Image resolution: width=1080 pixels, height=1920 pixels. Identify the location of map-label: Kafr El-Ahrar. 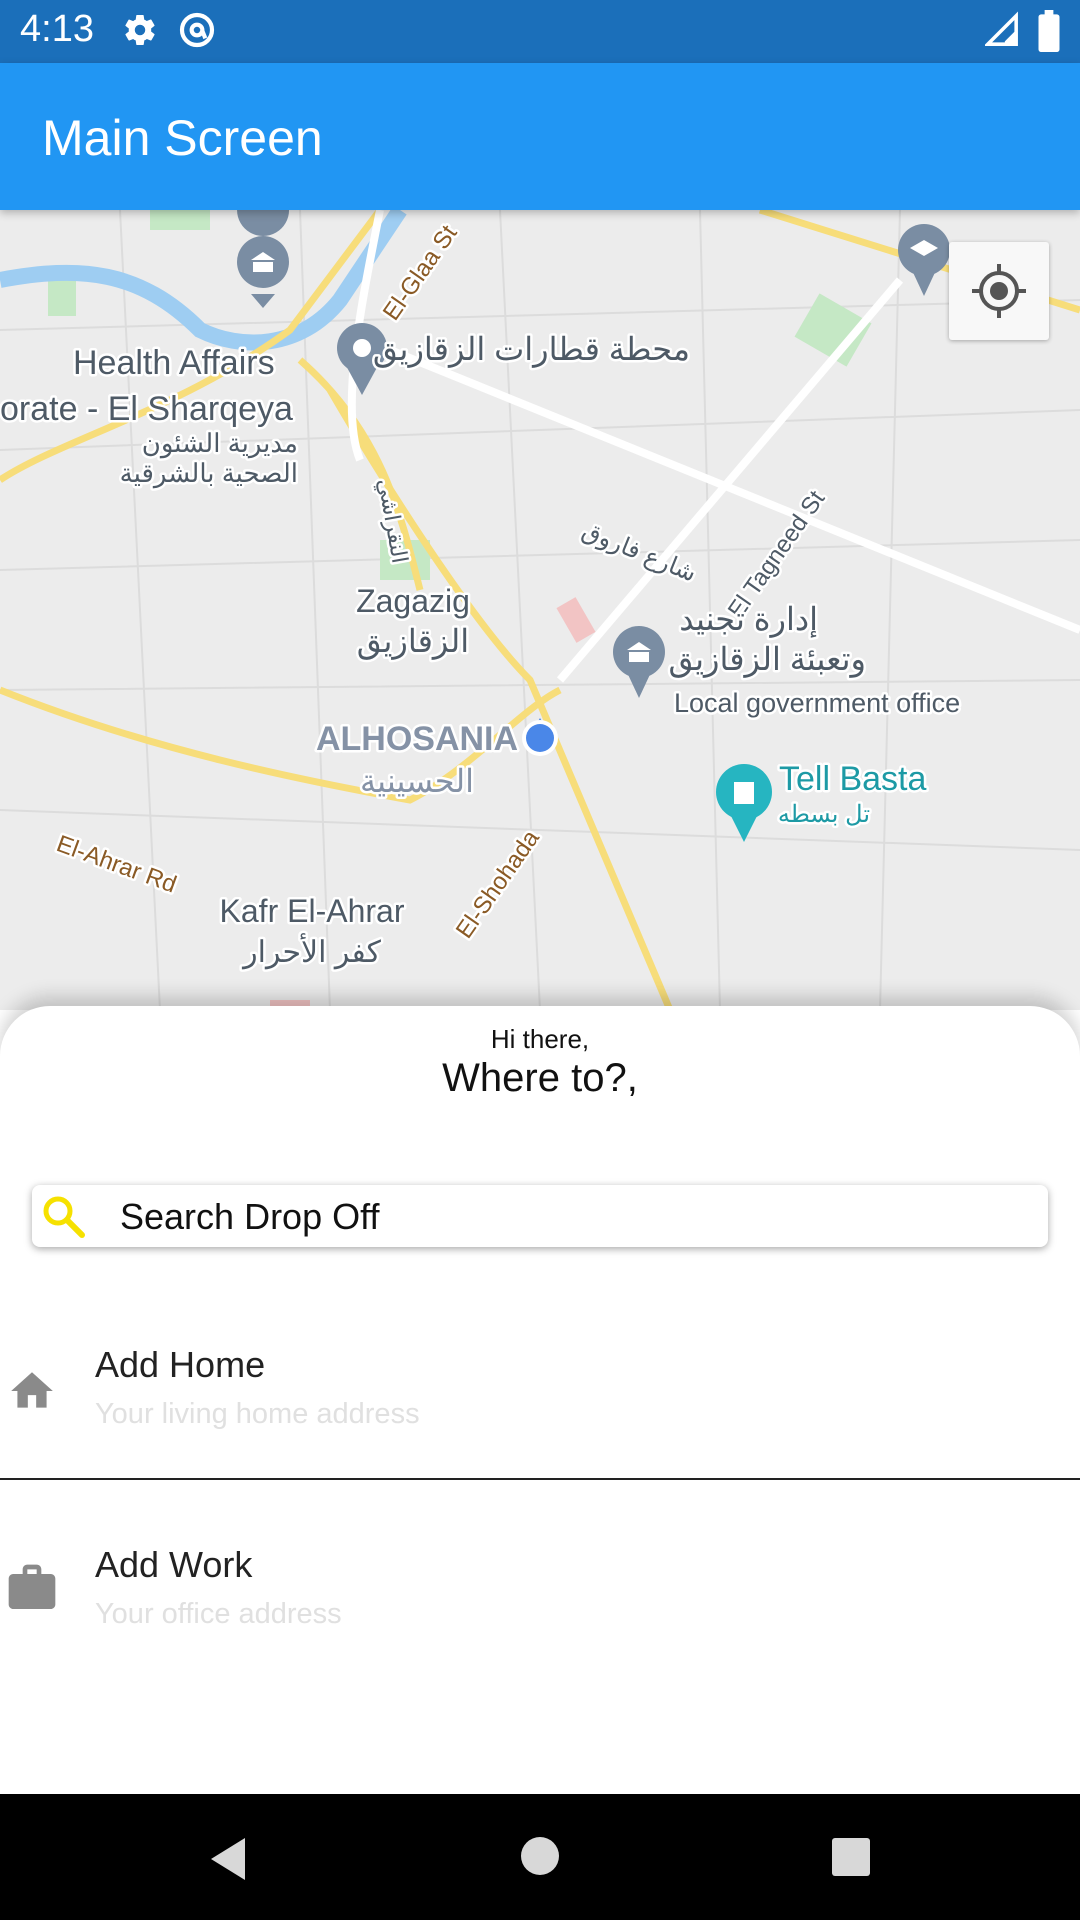
(312, 911).